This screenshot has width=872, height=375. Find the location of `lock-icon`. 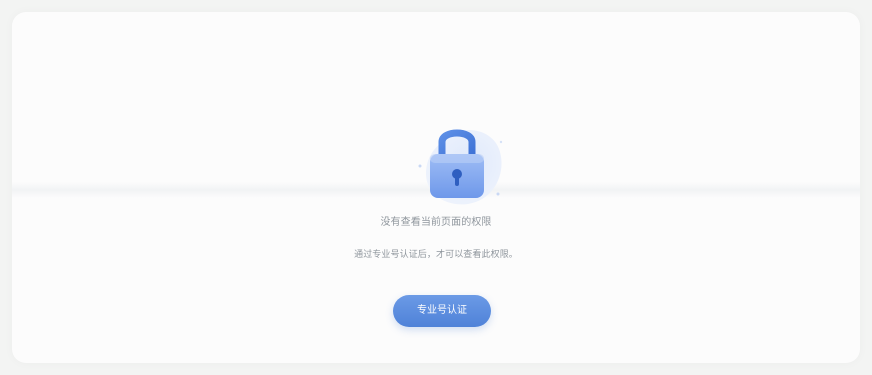

lock-icon is located at coordinates (458, 164).